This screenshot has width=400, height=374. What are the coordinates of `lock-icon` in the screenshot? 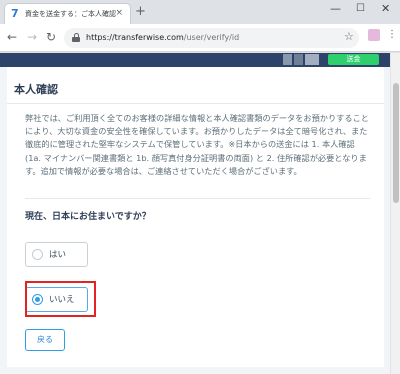 It's located at (76, 37).